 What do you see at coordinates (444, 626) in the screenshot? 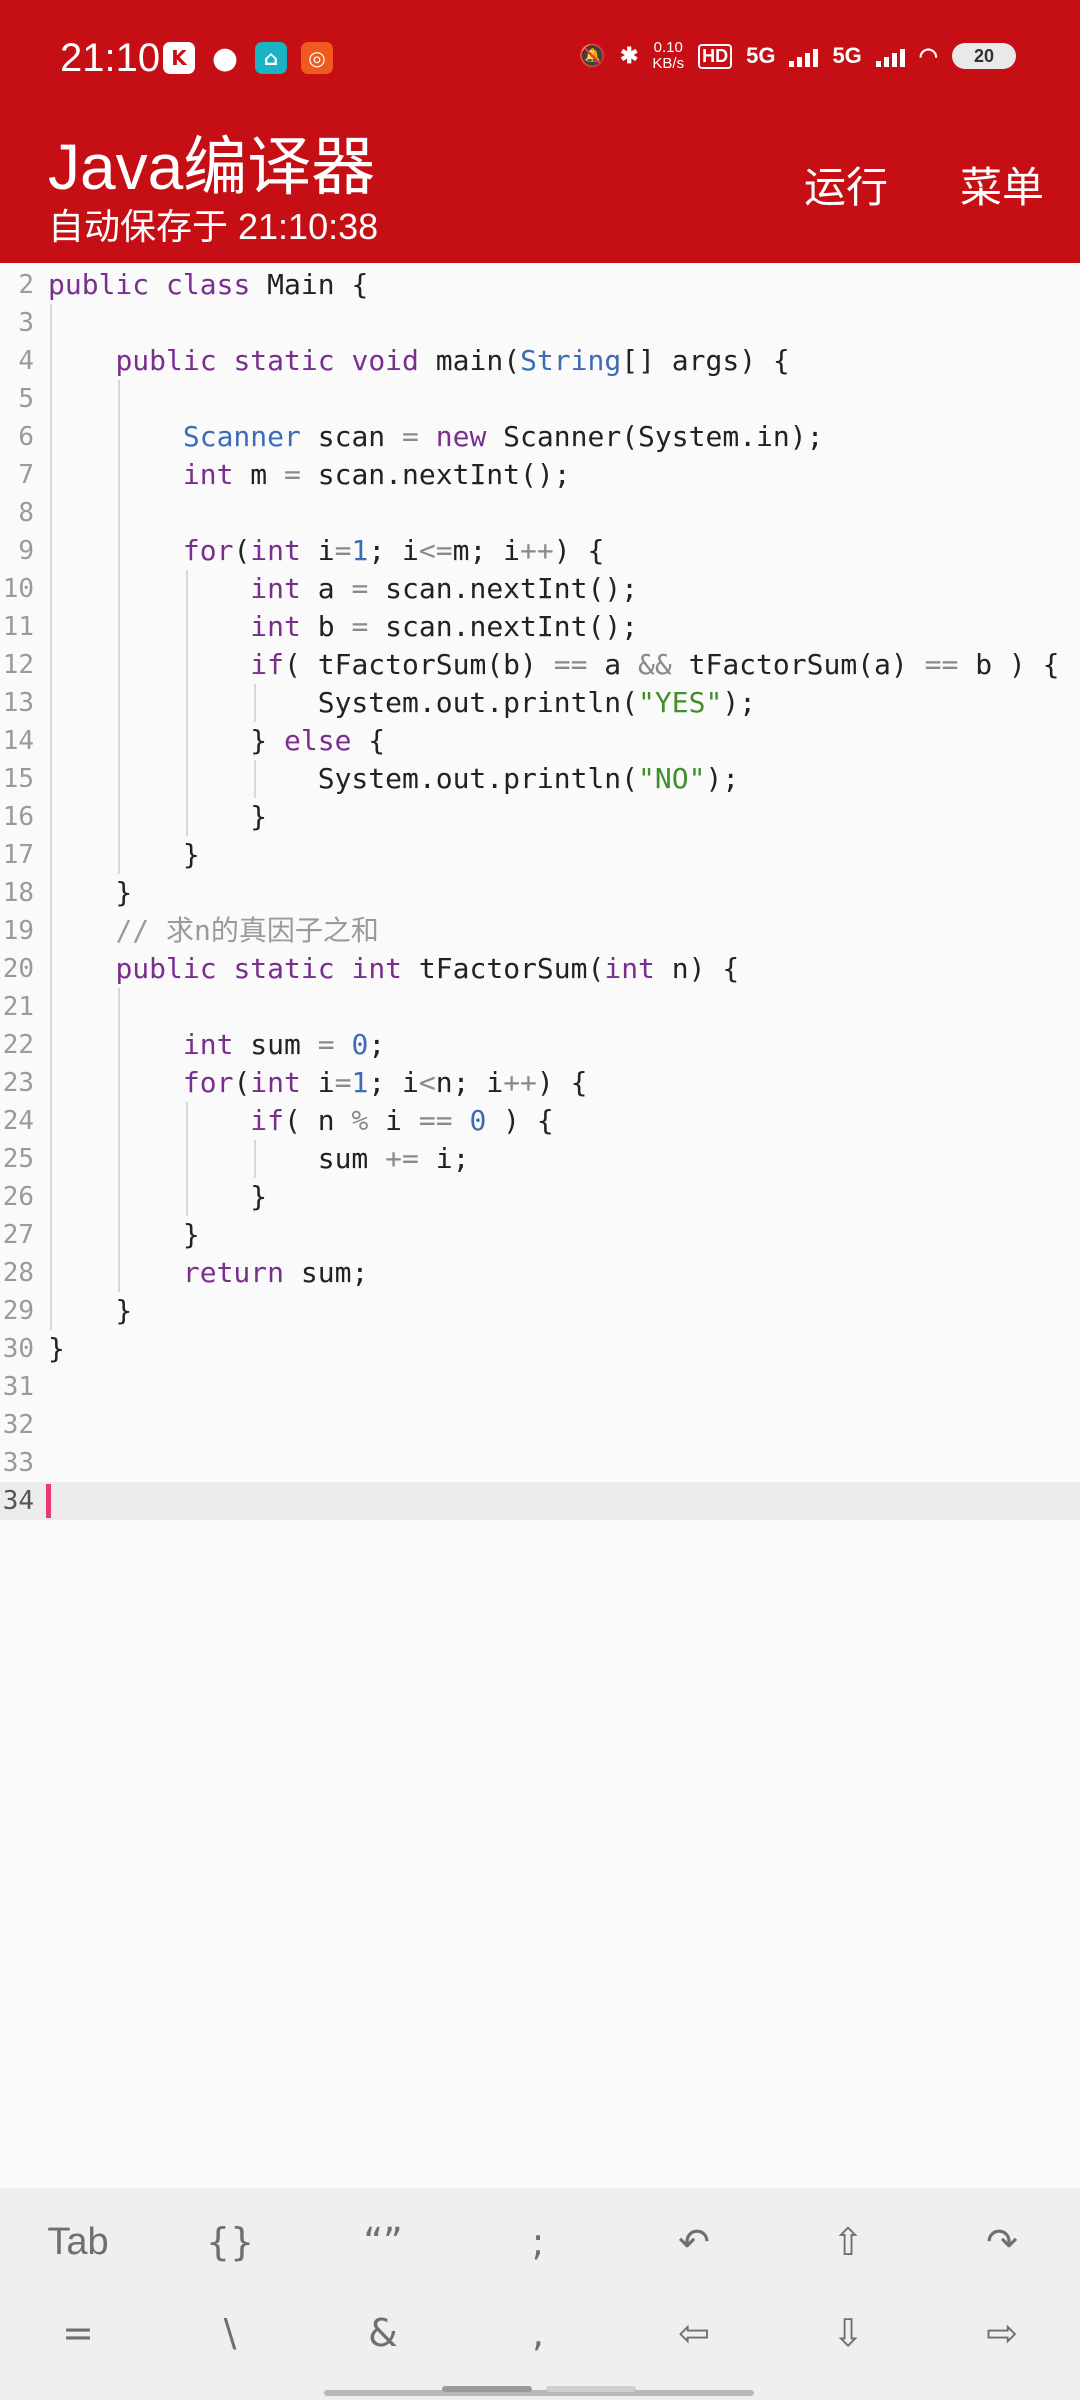
I see `code-text: int b = scan.nextInt();` at bounding box center [444, 626].